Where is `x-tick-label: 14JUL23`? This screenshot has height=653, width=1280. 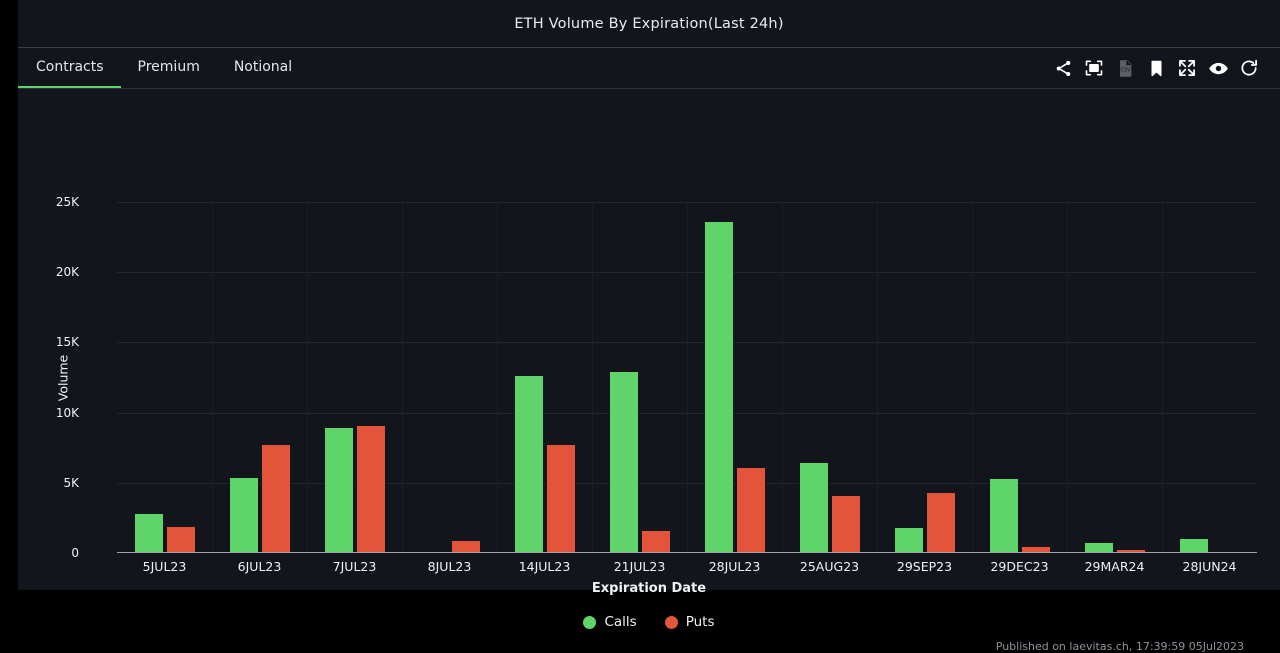
x-tick-label: 14JUL23 is located at coordinates (544, 566).